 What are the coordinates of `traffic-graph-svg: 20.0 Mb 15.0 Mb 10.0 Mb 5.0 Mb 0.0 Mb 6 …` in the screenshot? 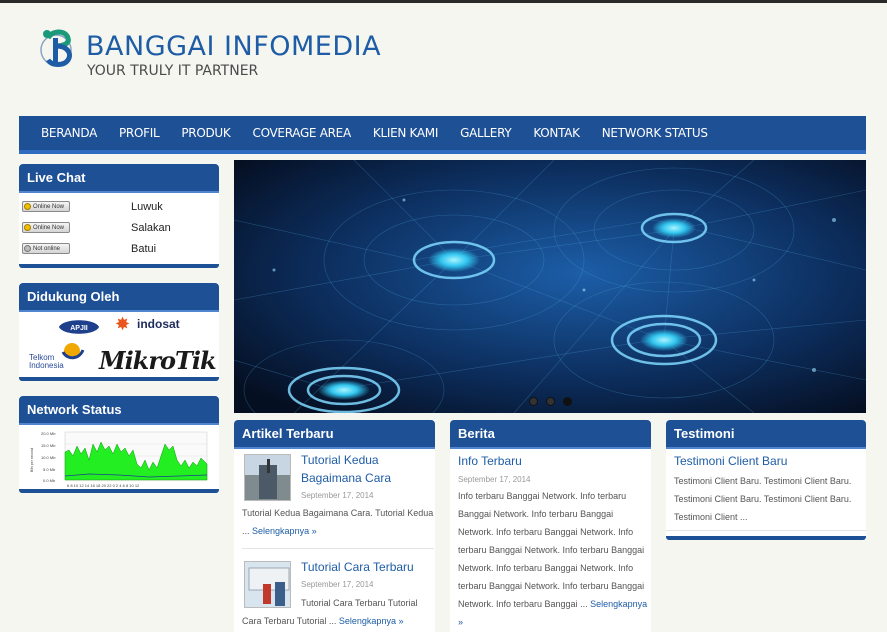 It's located at (124, 460).